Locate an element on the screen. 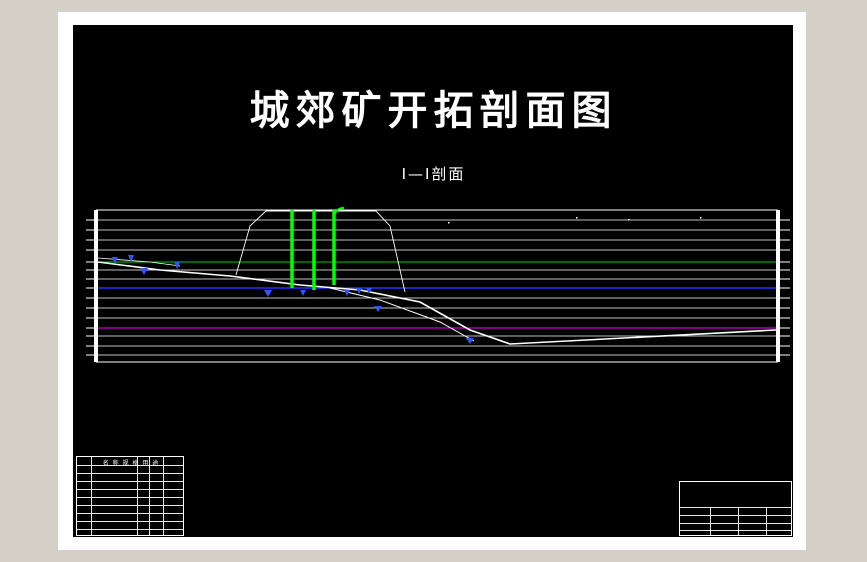 The height and width of the screenshot is (562, 867). legend-table: 名 称 规 格 用 途 is located at coordinates (130, 496).